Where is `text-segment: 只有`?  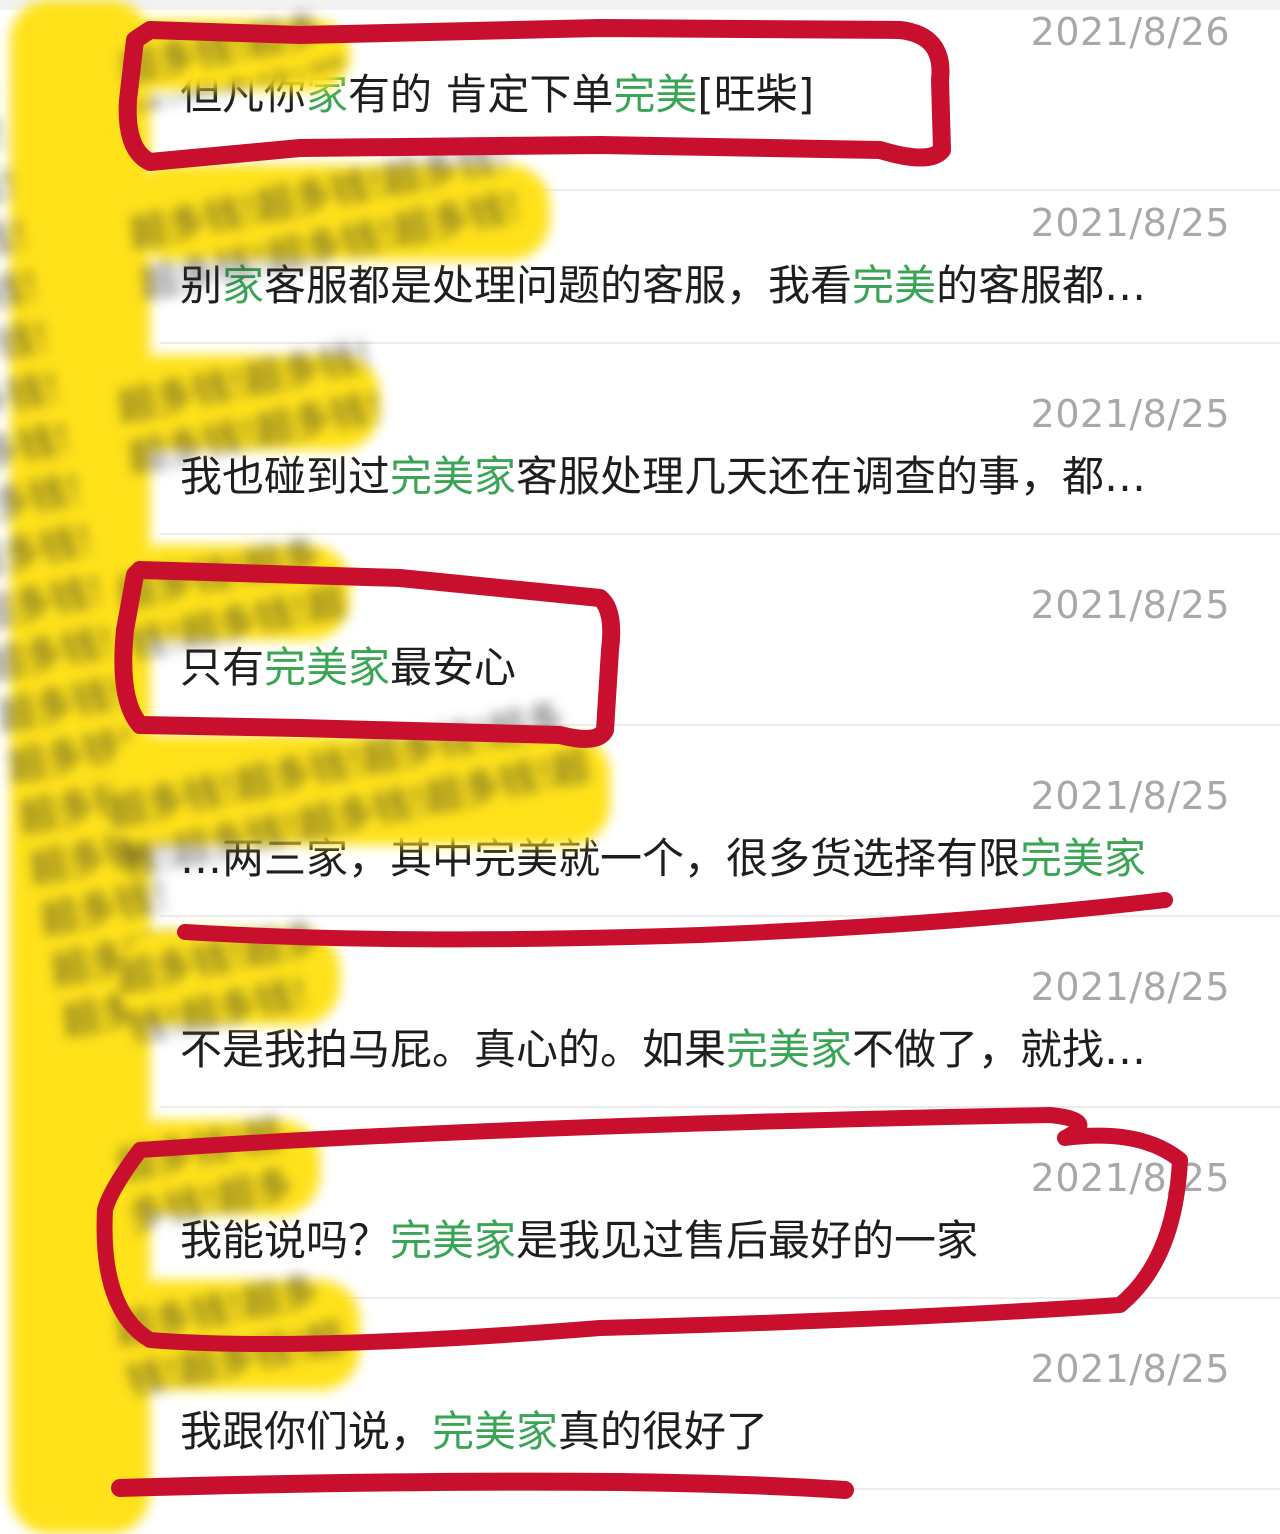
text-segment: 只有 is located at coordinates (222, 667).